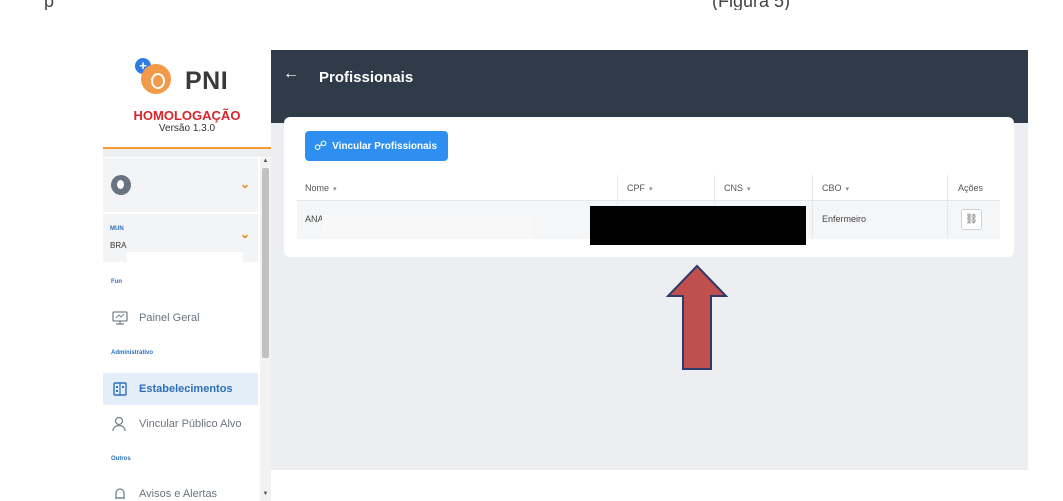  Describe the element at coordinates (120, 389) in the screenshot. I see `building-icon` at that location.